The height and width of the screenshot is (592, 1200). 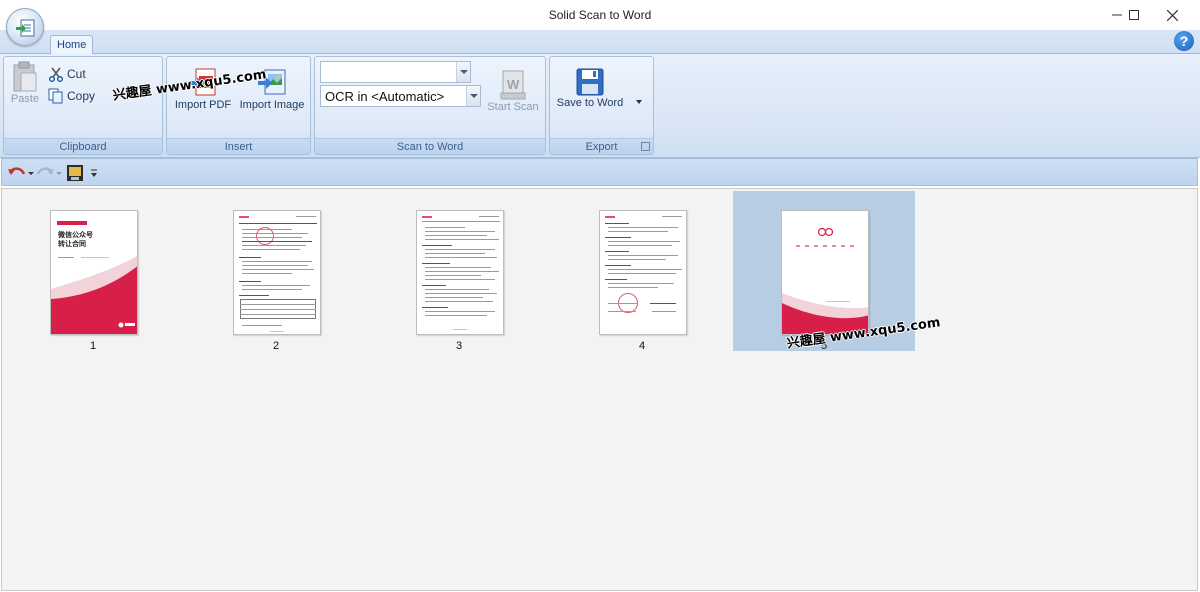 What do you see at coordinates (599, 172) in the screenshot?
I see `quick-access-toolbar` at bounding box center [599, 172].